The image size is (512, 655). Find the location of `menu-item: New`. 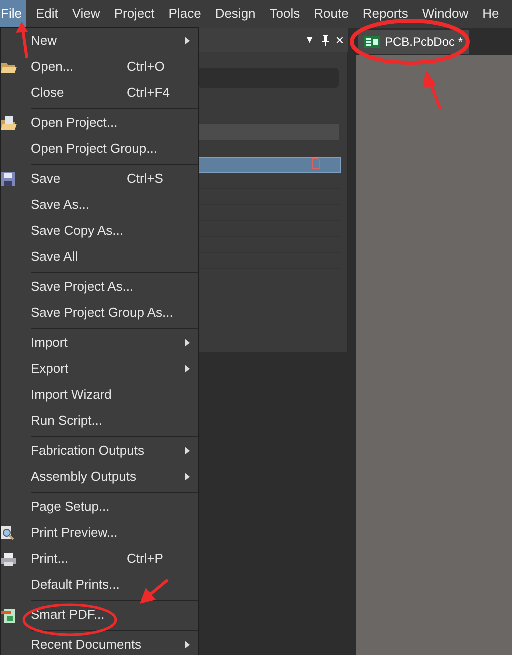

menu-item: New is located at coordinates (99, 41).